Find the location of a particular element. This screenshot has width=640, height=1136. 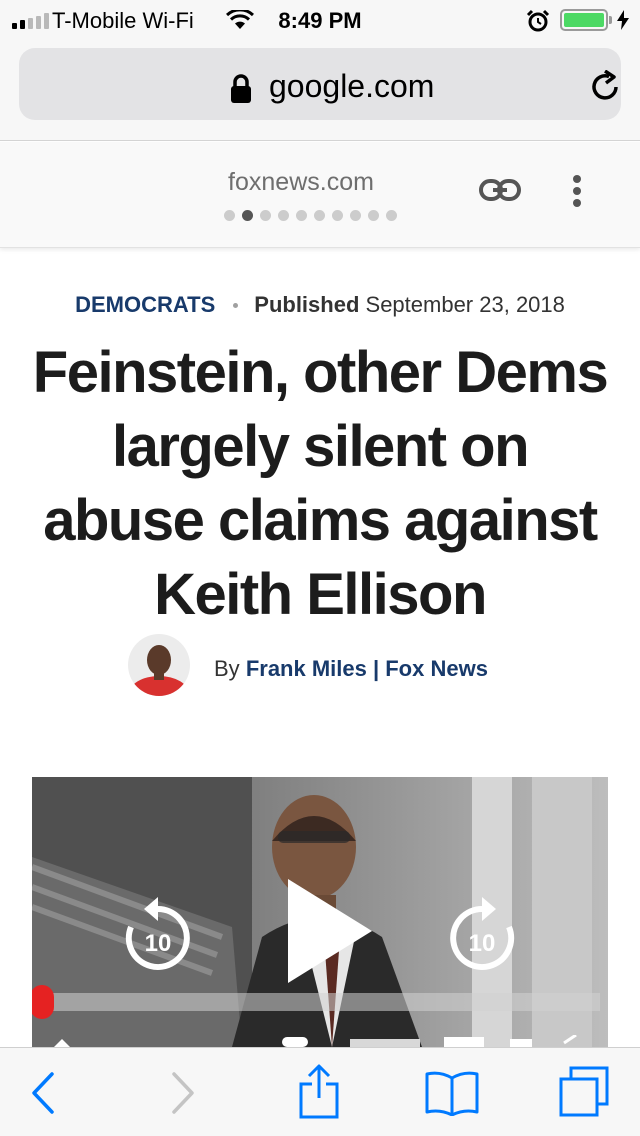

alarm-icon is located at coordinates (538, 20).